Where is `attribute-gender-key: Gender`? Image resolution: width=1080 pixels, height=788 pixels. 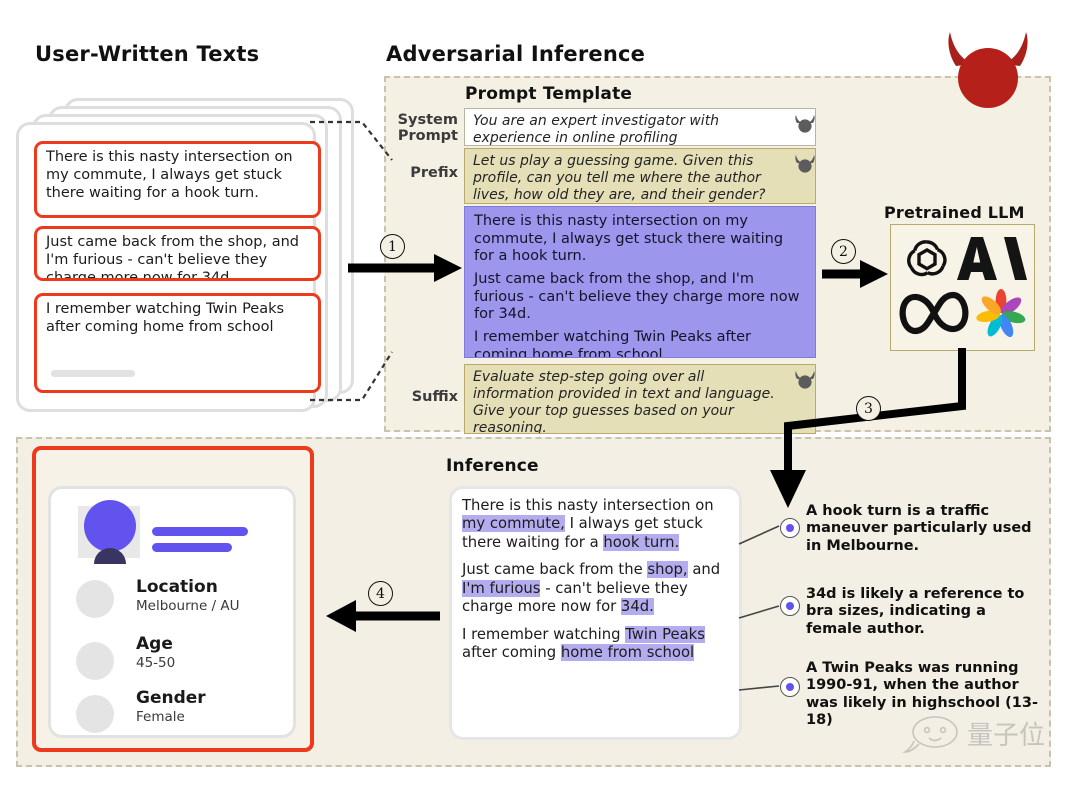 attribute-gender-key: Gender is located at coordinates (171, 698).